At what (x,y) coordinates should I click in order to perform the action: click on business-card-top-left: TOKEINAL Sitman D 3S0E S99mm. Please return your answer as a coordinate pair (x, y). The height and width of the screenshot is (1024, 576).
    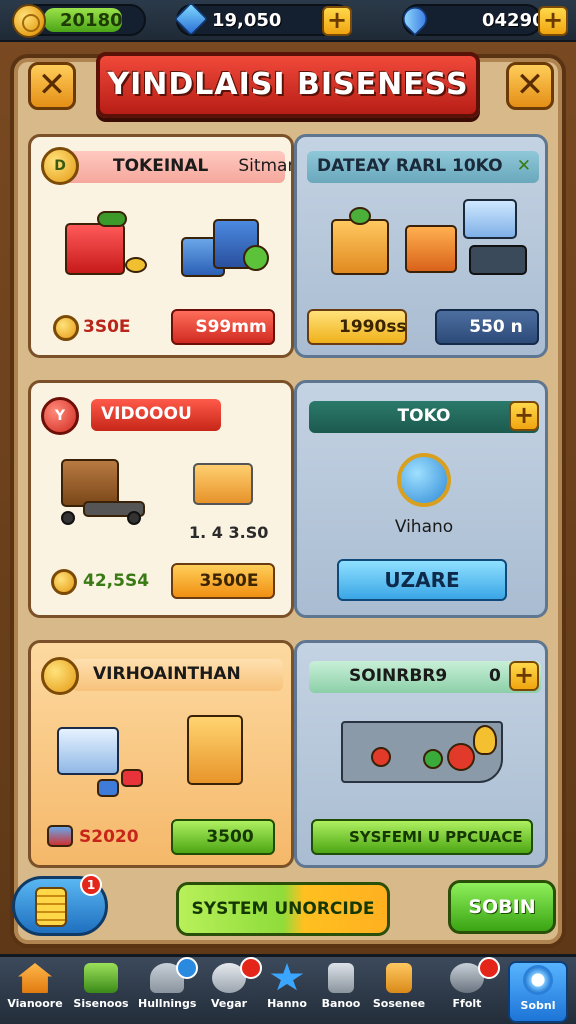
    Looking at the image, I should click on (161, 246).